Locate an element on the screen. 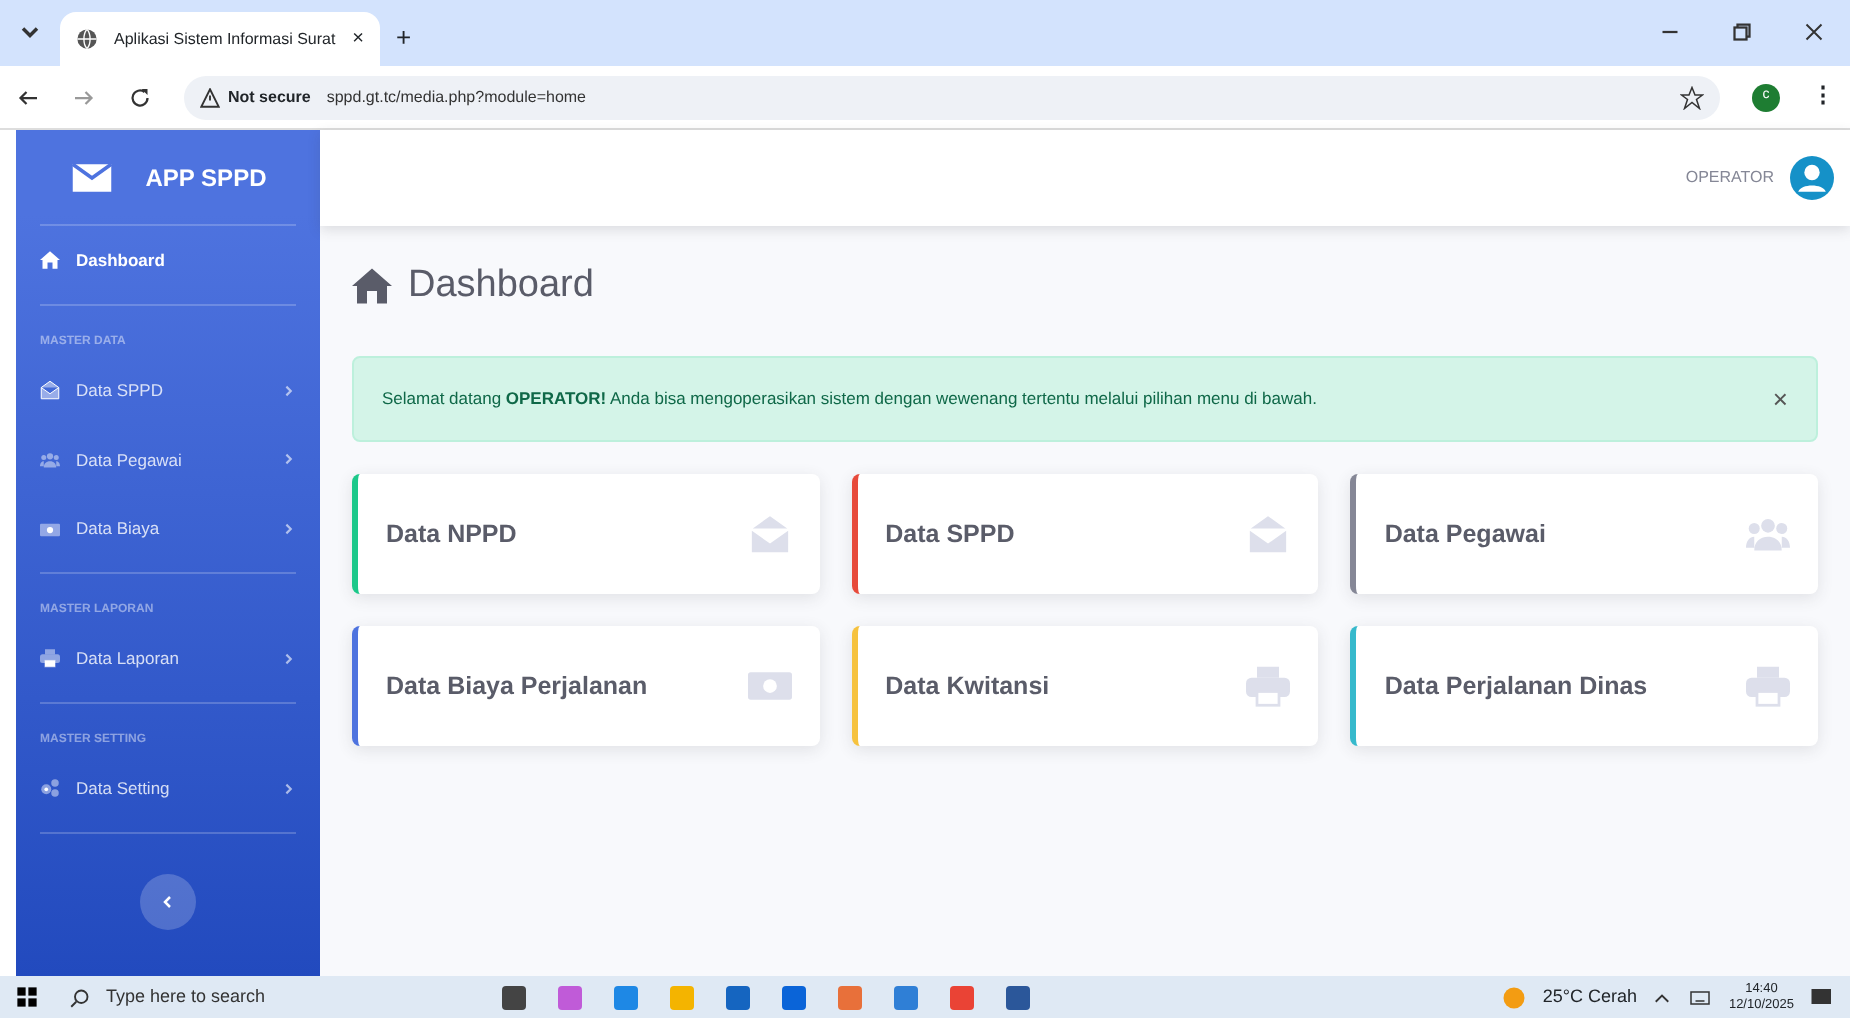  forward-icon is located at coordinates (84, 97).